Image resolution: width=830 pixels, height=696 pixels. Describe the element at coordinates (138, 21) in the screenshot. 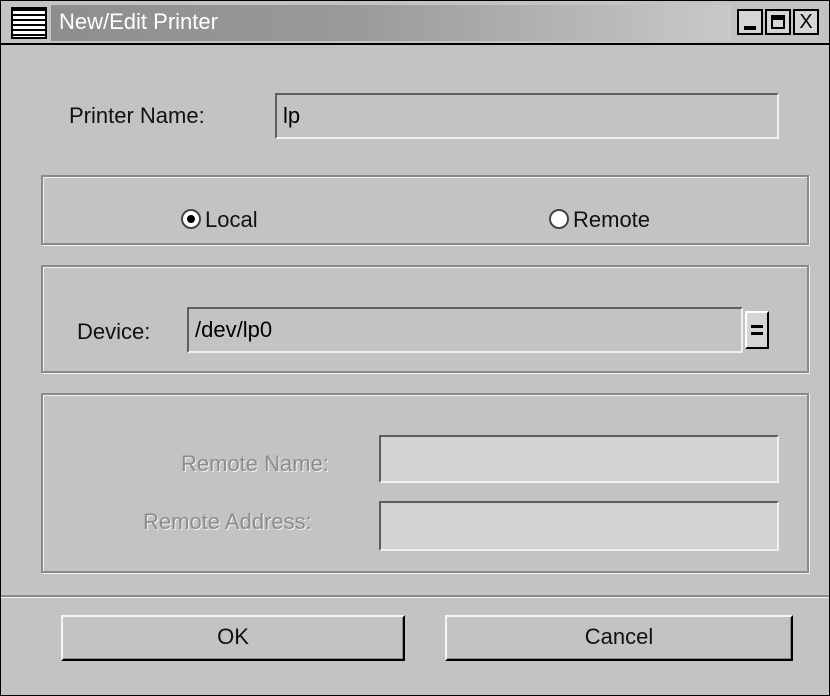

I see `window-title: New/Edit Printer` at that location.